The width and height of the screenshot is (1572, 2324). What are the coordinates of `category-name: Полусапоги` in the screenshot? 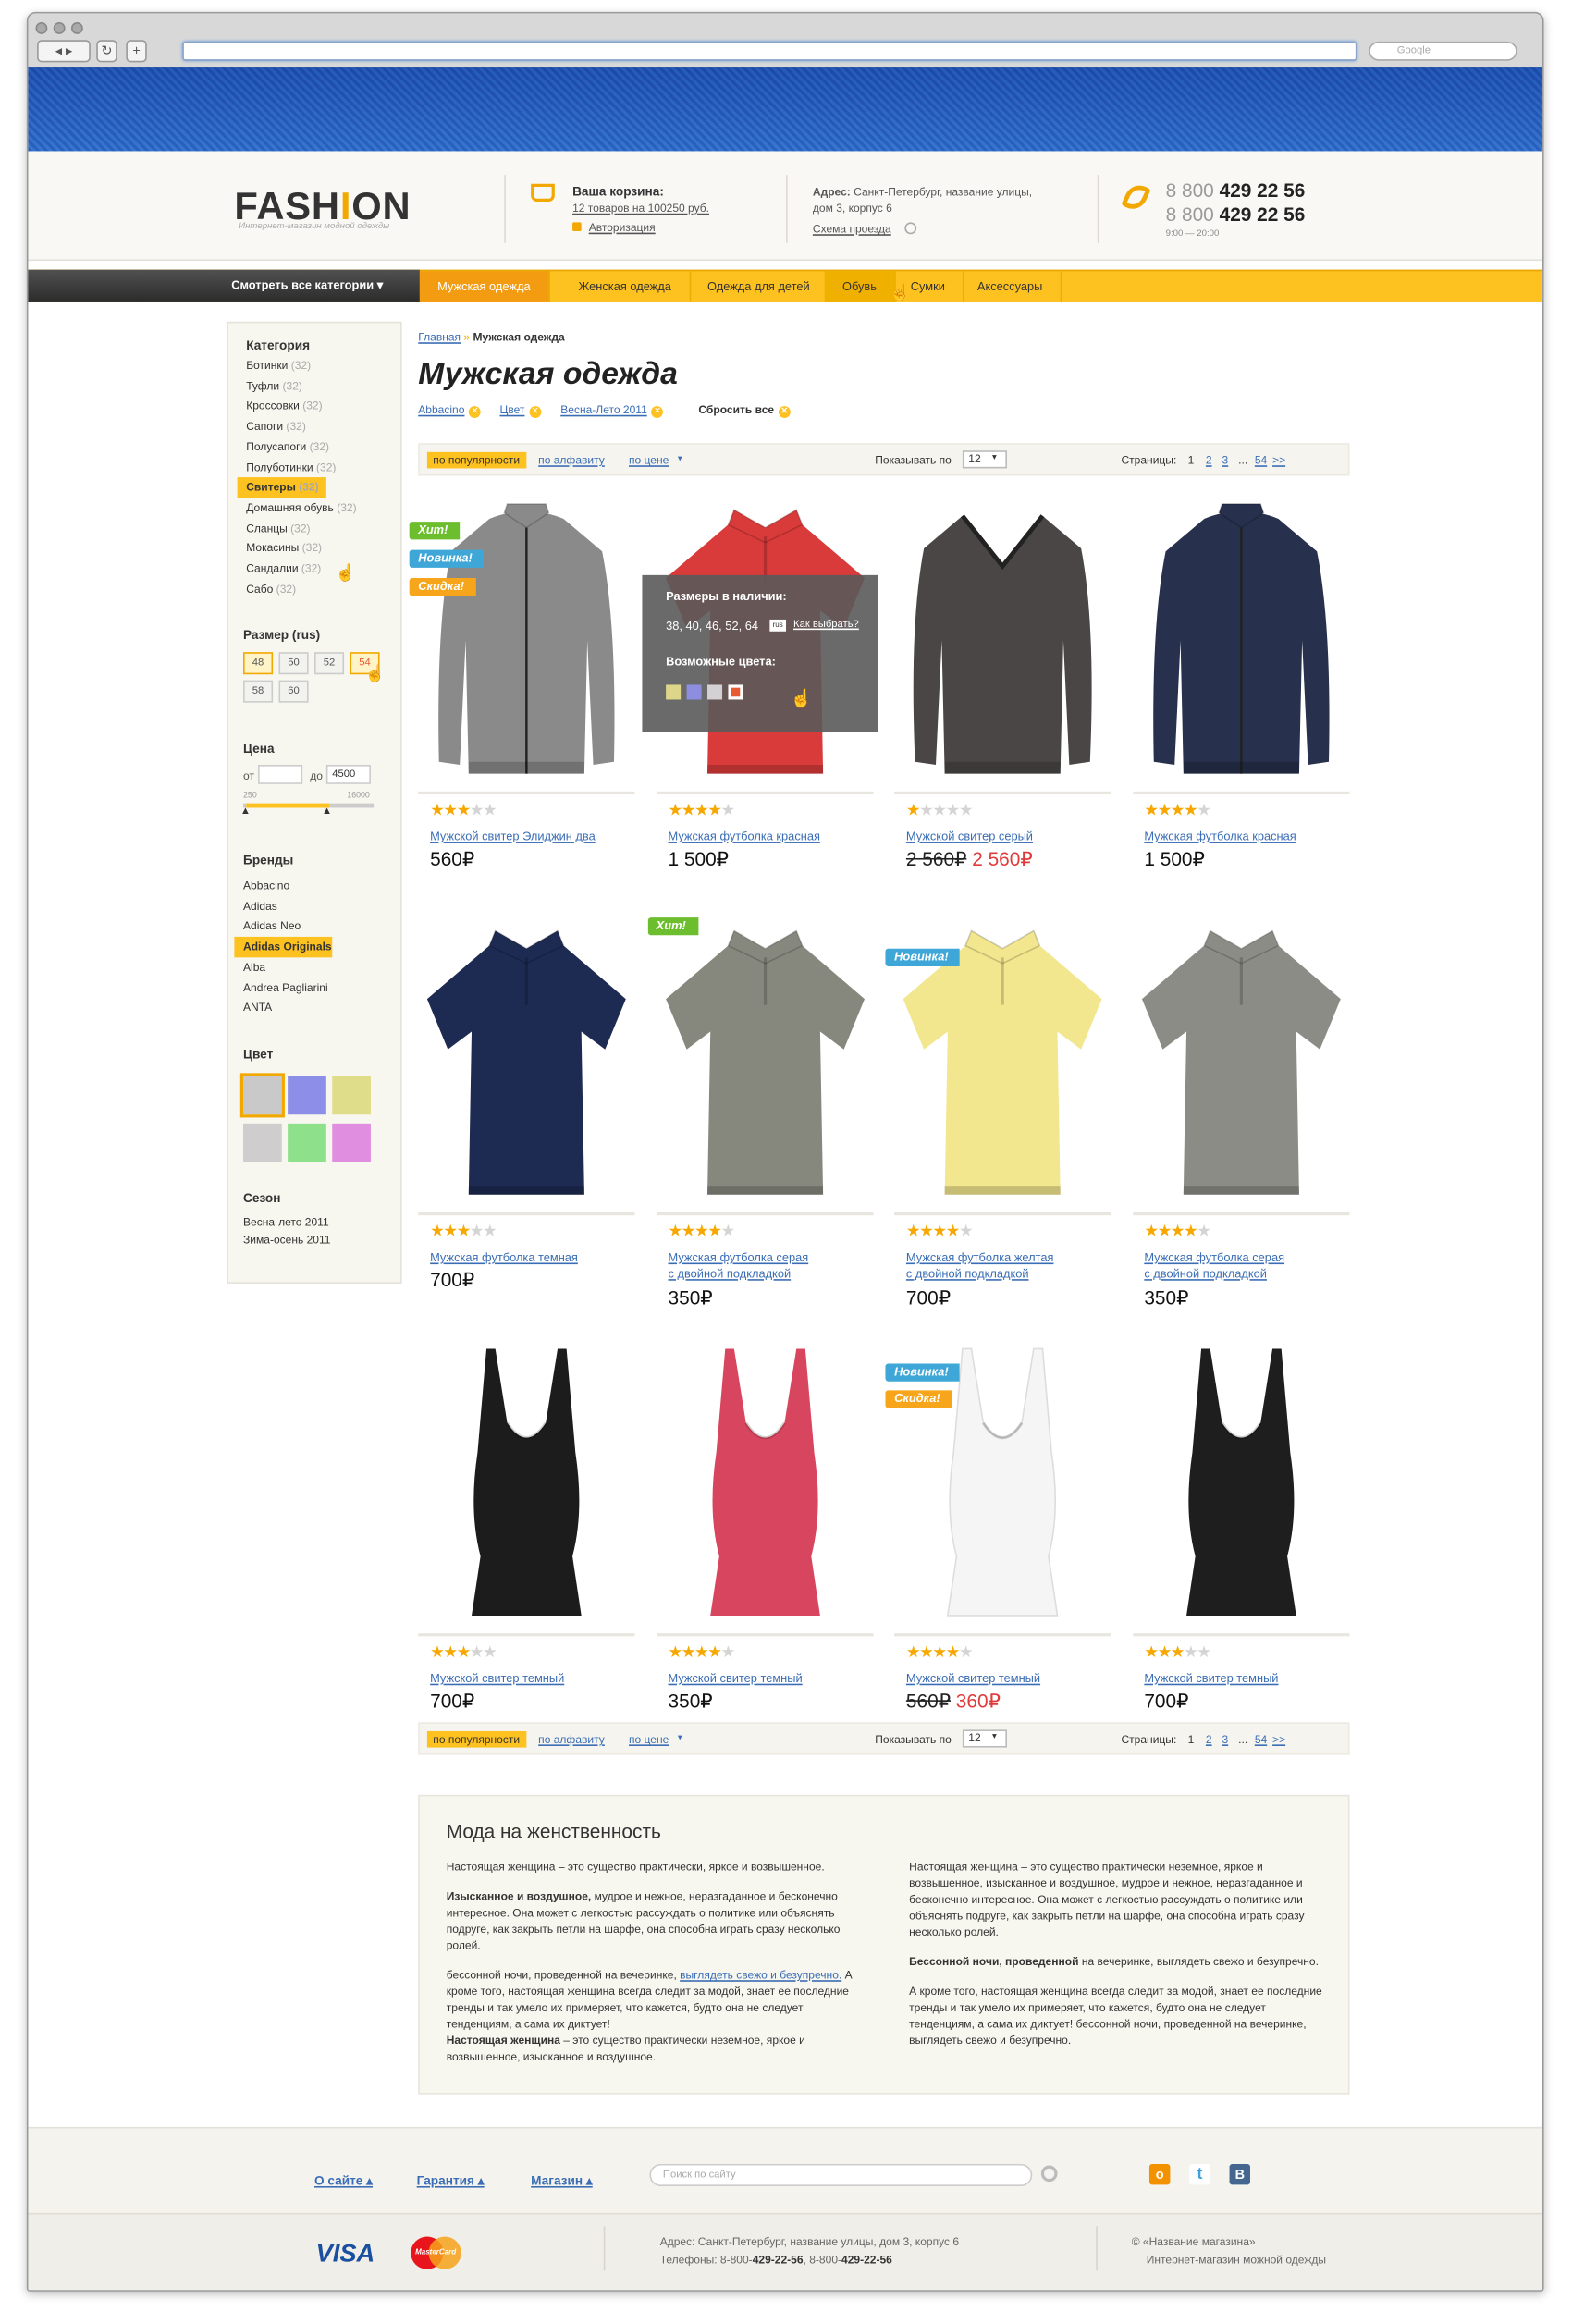 It's located at (276, 446).